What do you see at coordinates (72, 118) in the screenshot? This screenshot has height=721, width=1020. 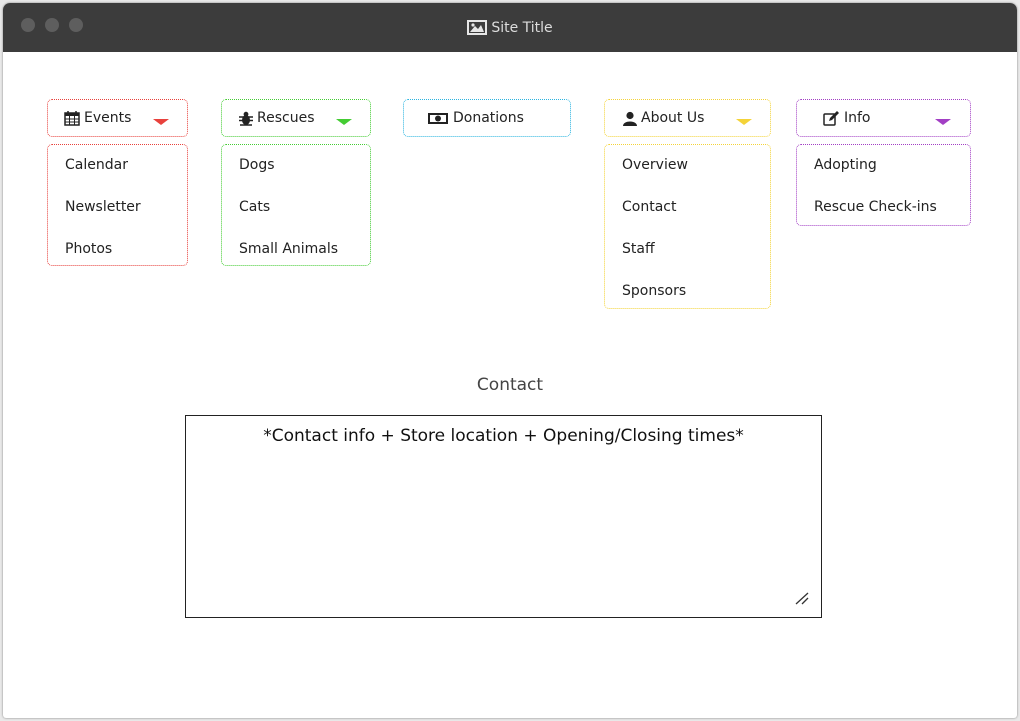 I see `calendar-icon` at bounding box center [72, 118].